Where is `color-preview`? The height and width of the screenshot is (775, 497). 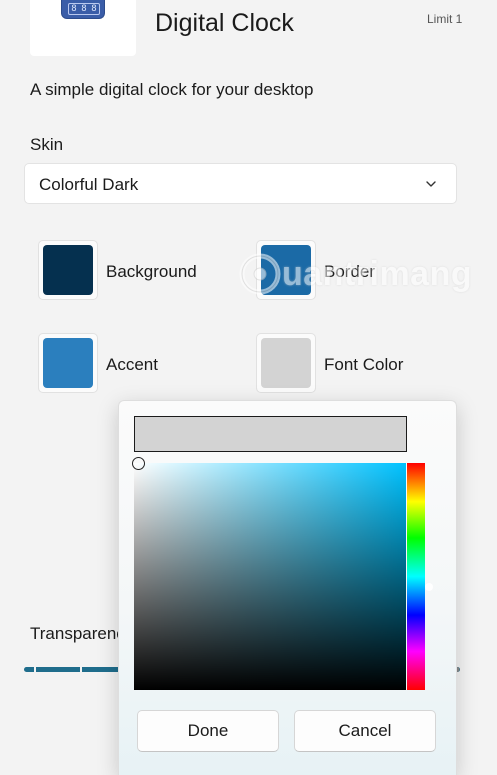
color-preview is located at coordinates (270, 434).